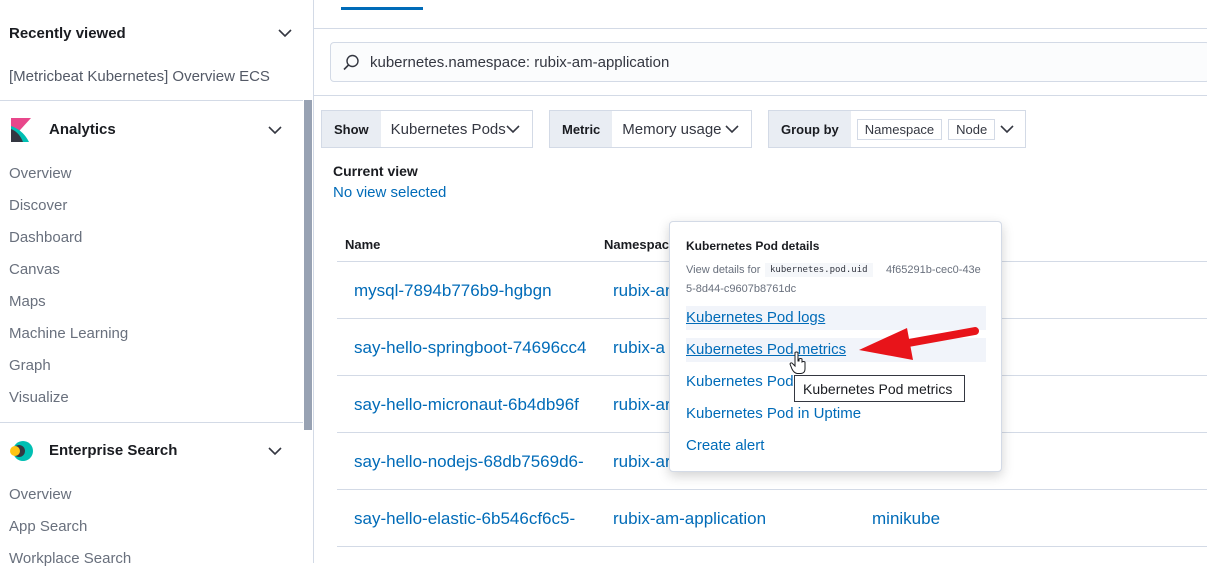 Image resolution: width=1207 pixels, height=567 pixels. I want to click on sidebar-scrollbar, so click(308, 265).